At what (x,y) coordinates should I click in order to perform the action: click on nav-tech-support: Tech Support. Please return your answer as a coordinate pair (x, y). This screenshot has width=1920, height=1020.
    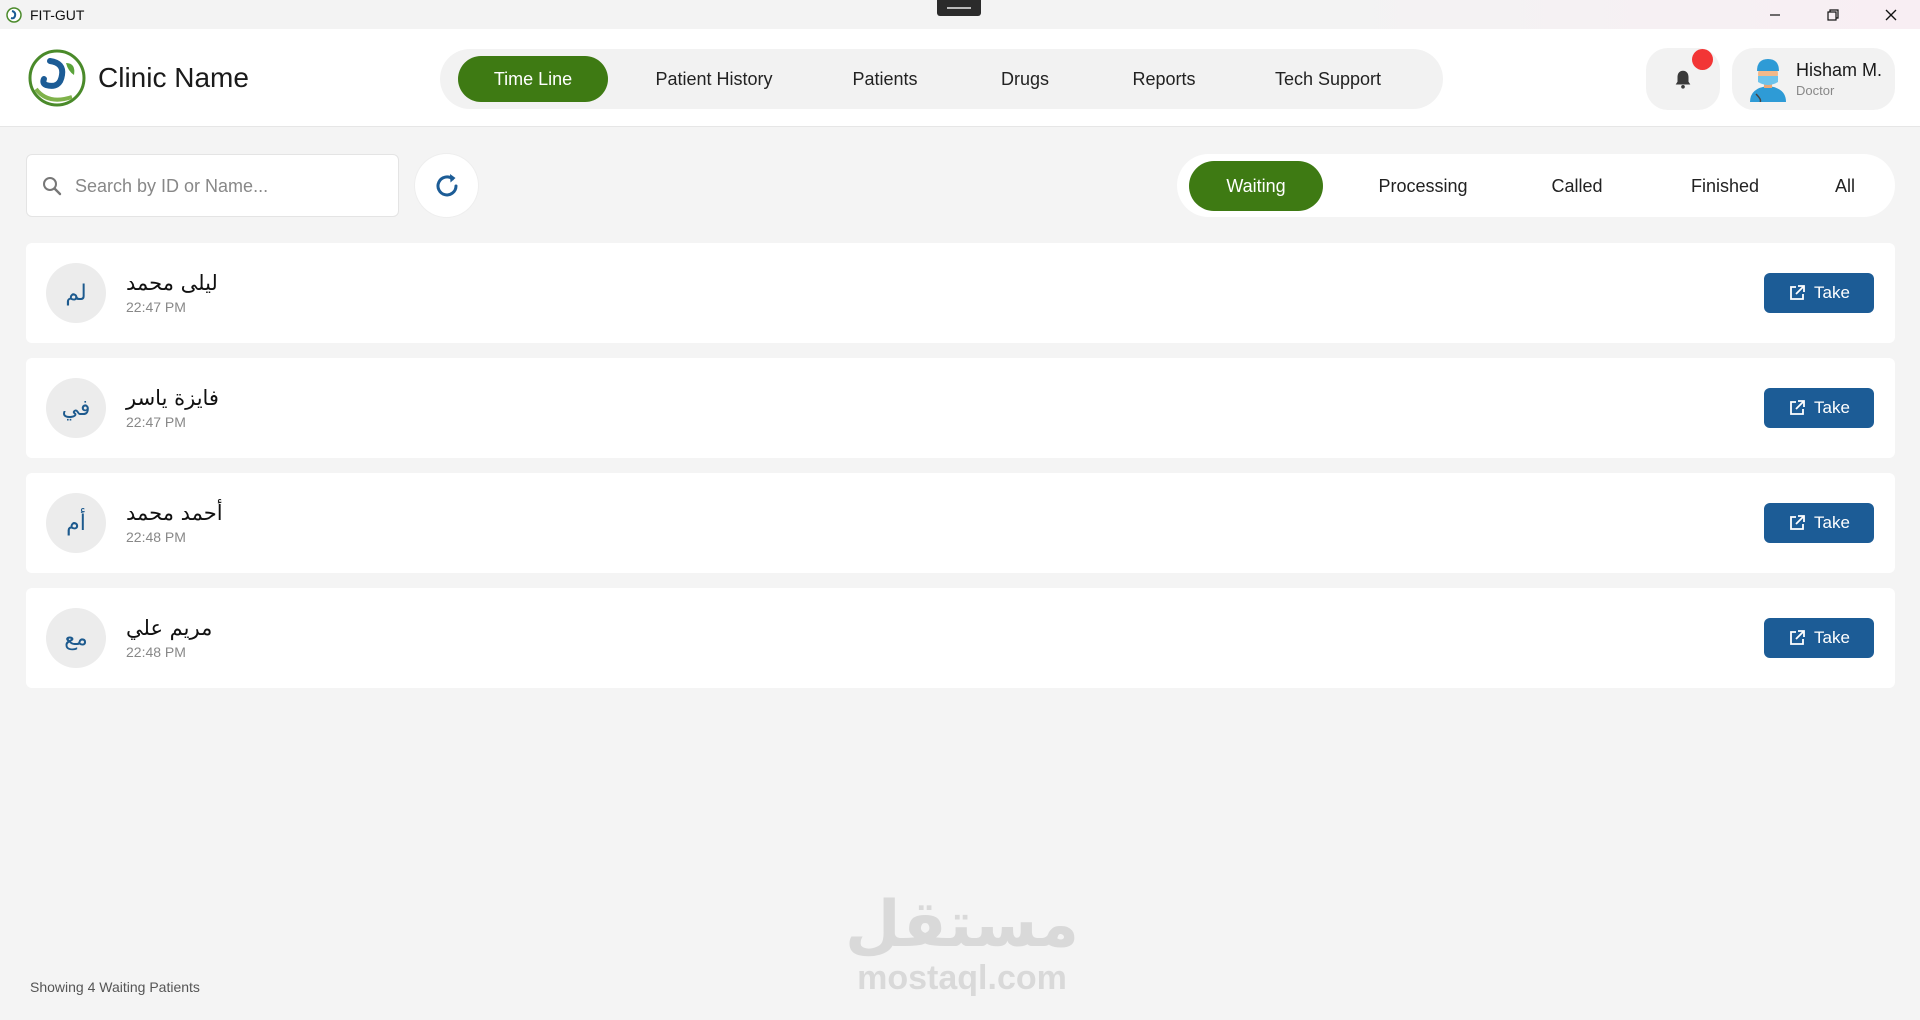
    Looking at the image, I should click on (1328, 79).